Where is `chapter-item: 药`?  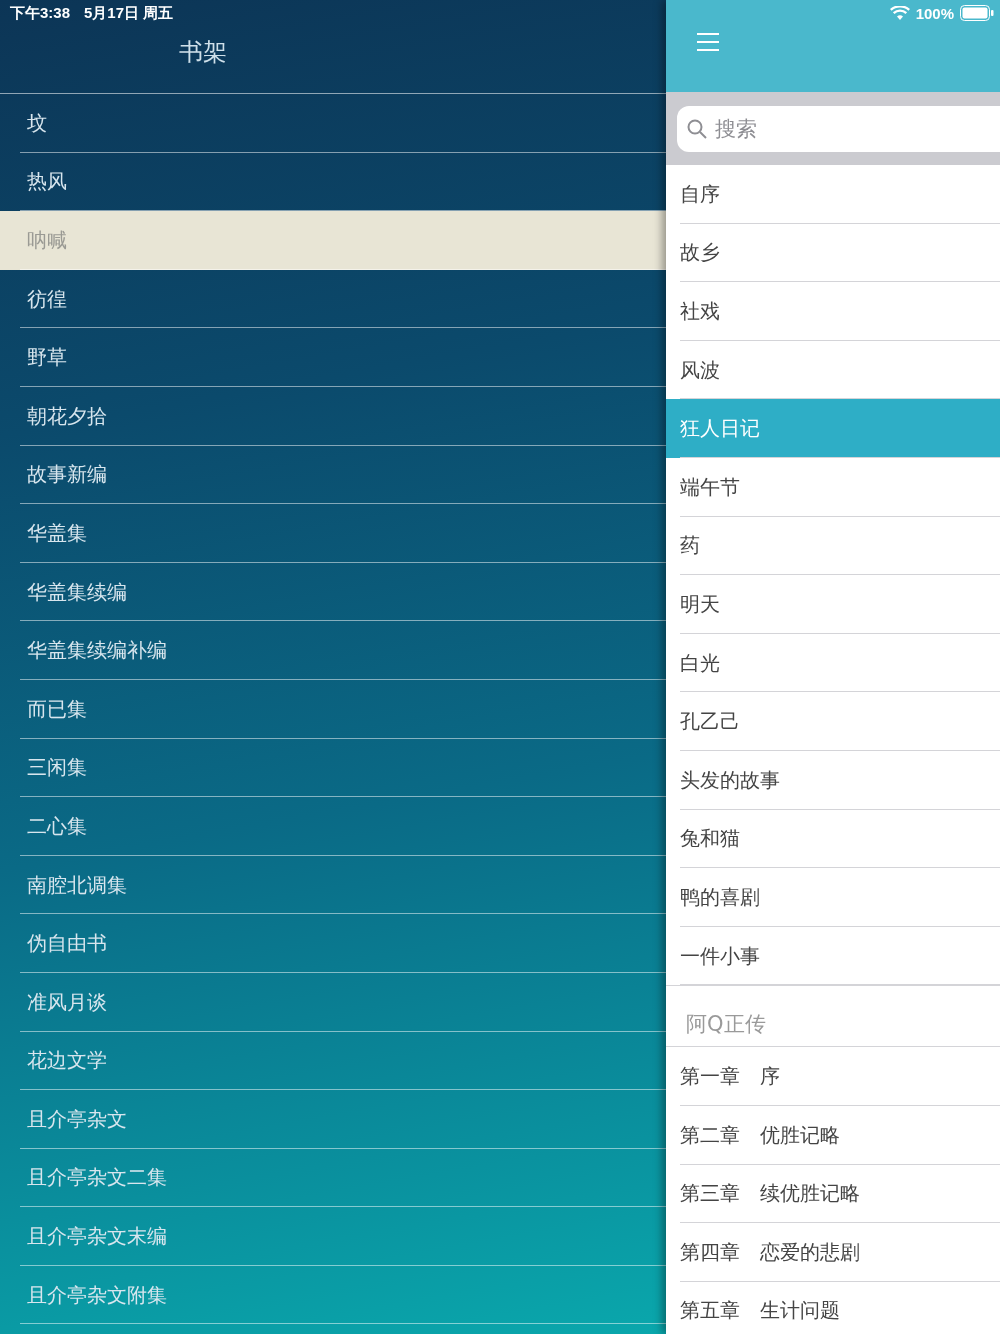
chapter-item: 药 is located at coordinates (833, 546).